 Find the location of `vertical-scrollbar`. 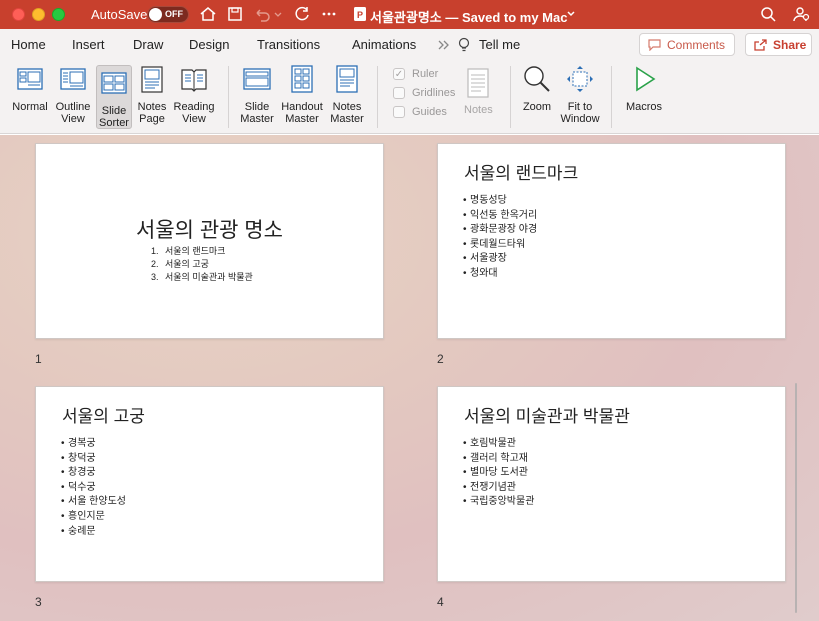

vertical-scrollbar is located at coordinates (796, 498).